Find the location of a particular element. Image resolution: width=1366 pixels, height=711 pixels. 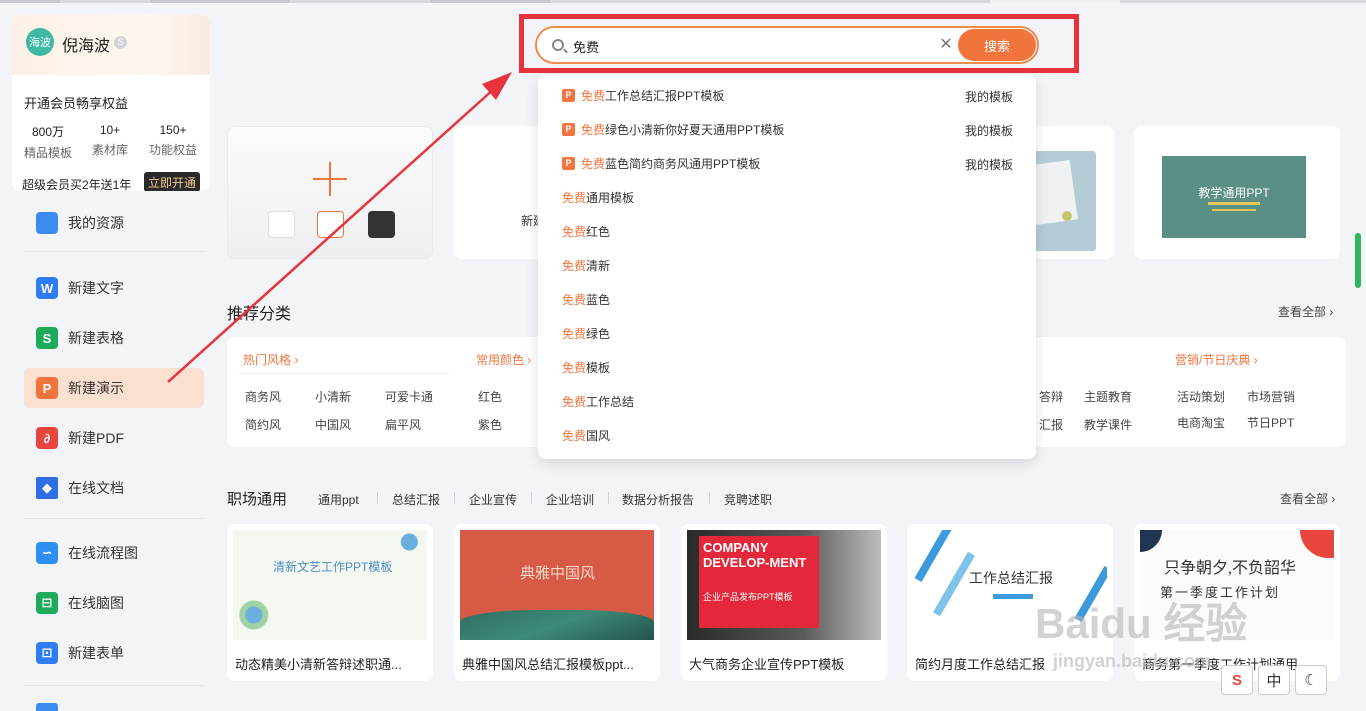

suggestion-item: P 免费 工作总结汇报PPT模板 is located at coordinates (643, 95).